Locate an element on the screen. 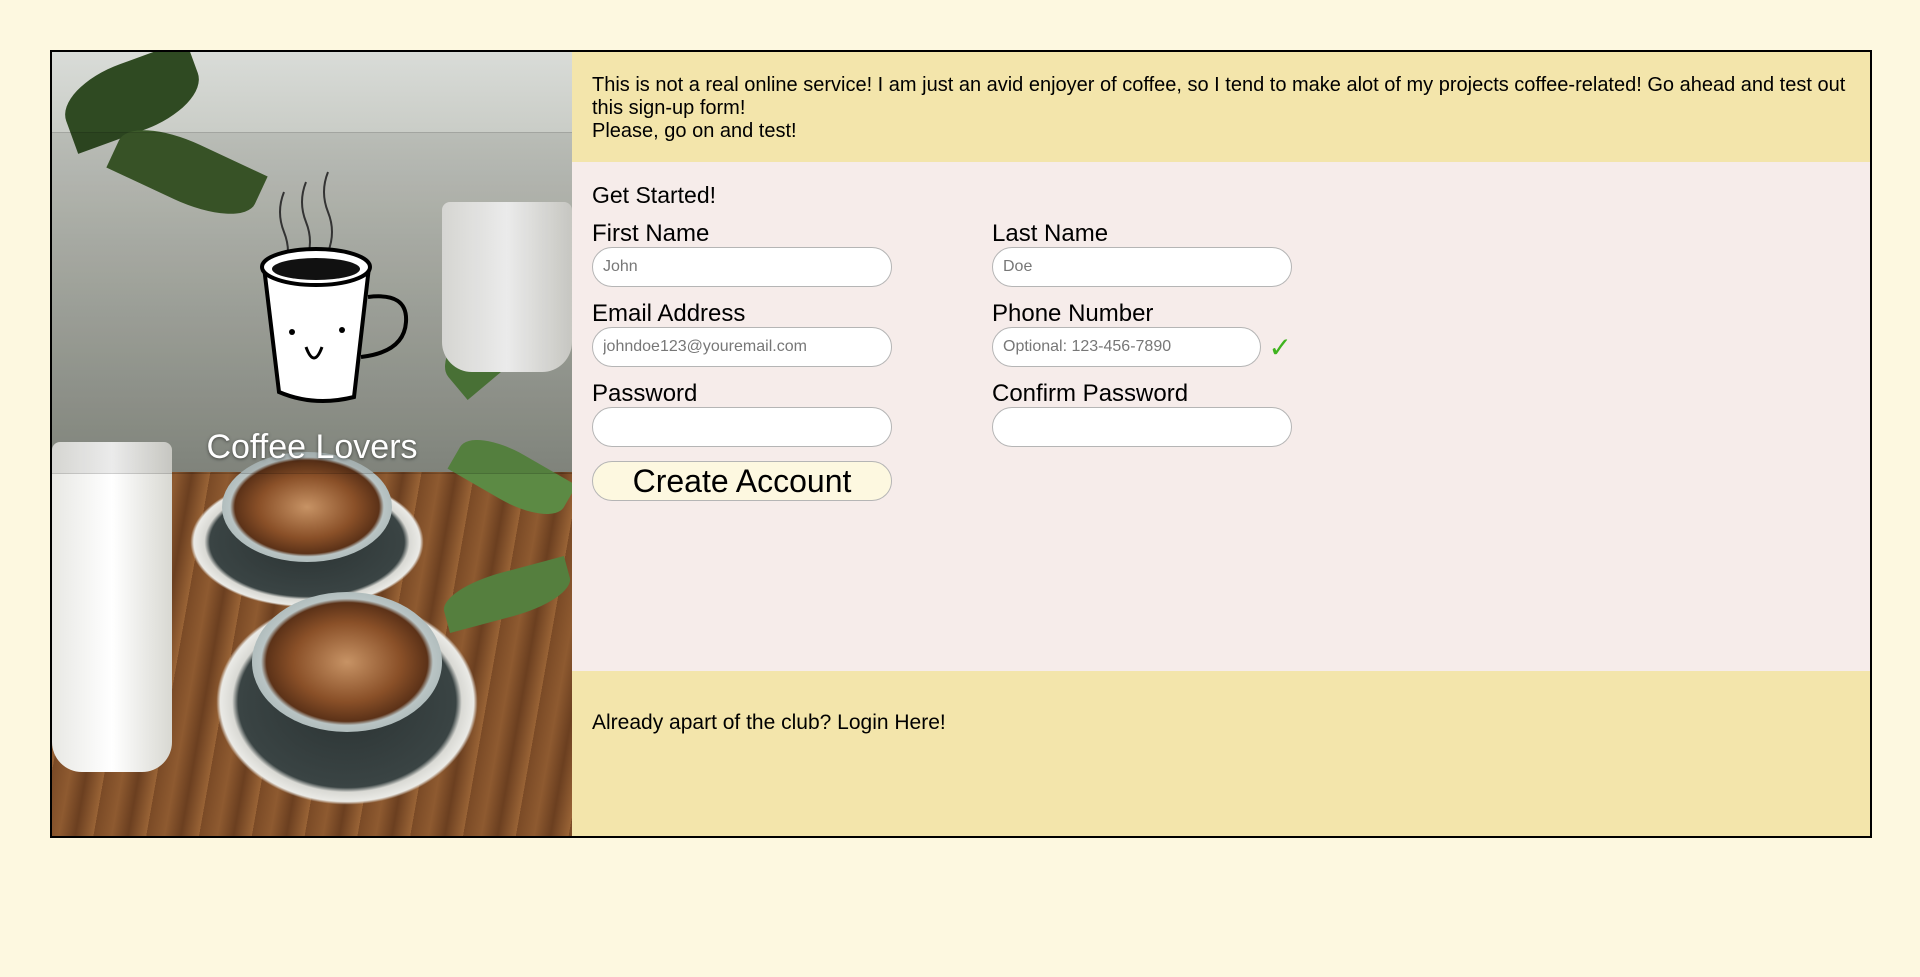 This screenshot has width=1920, height=977. email-input is located at coordinates (742, 347).